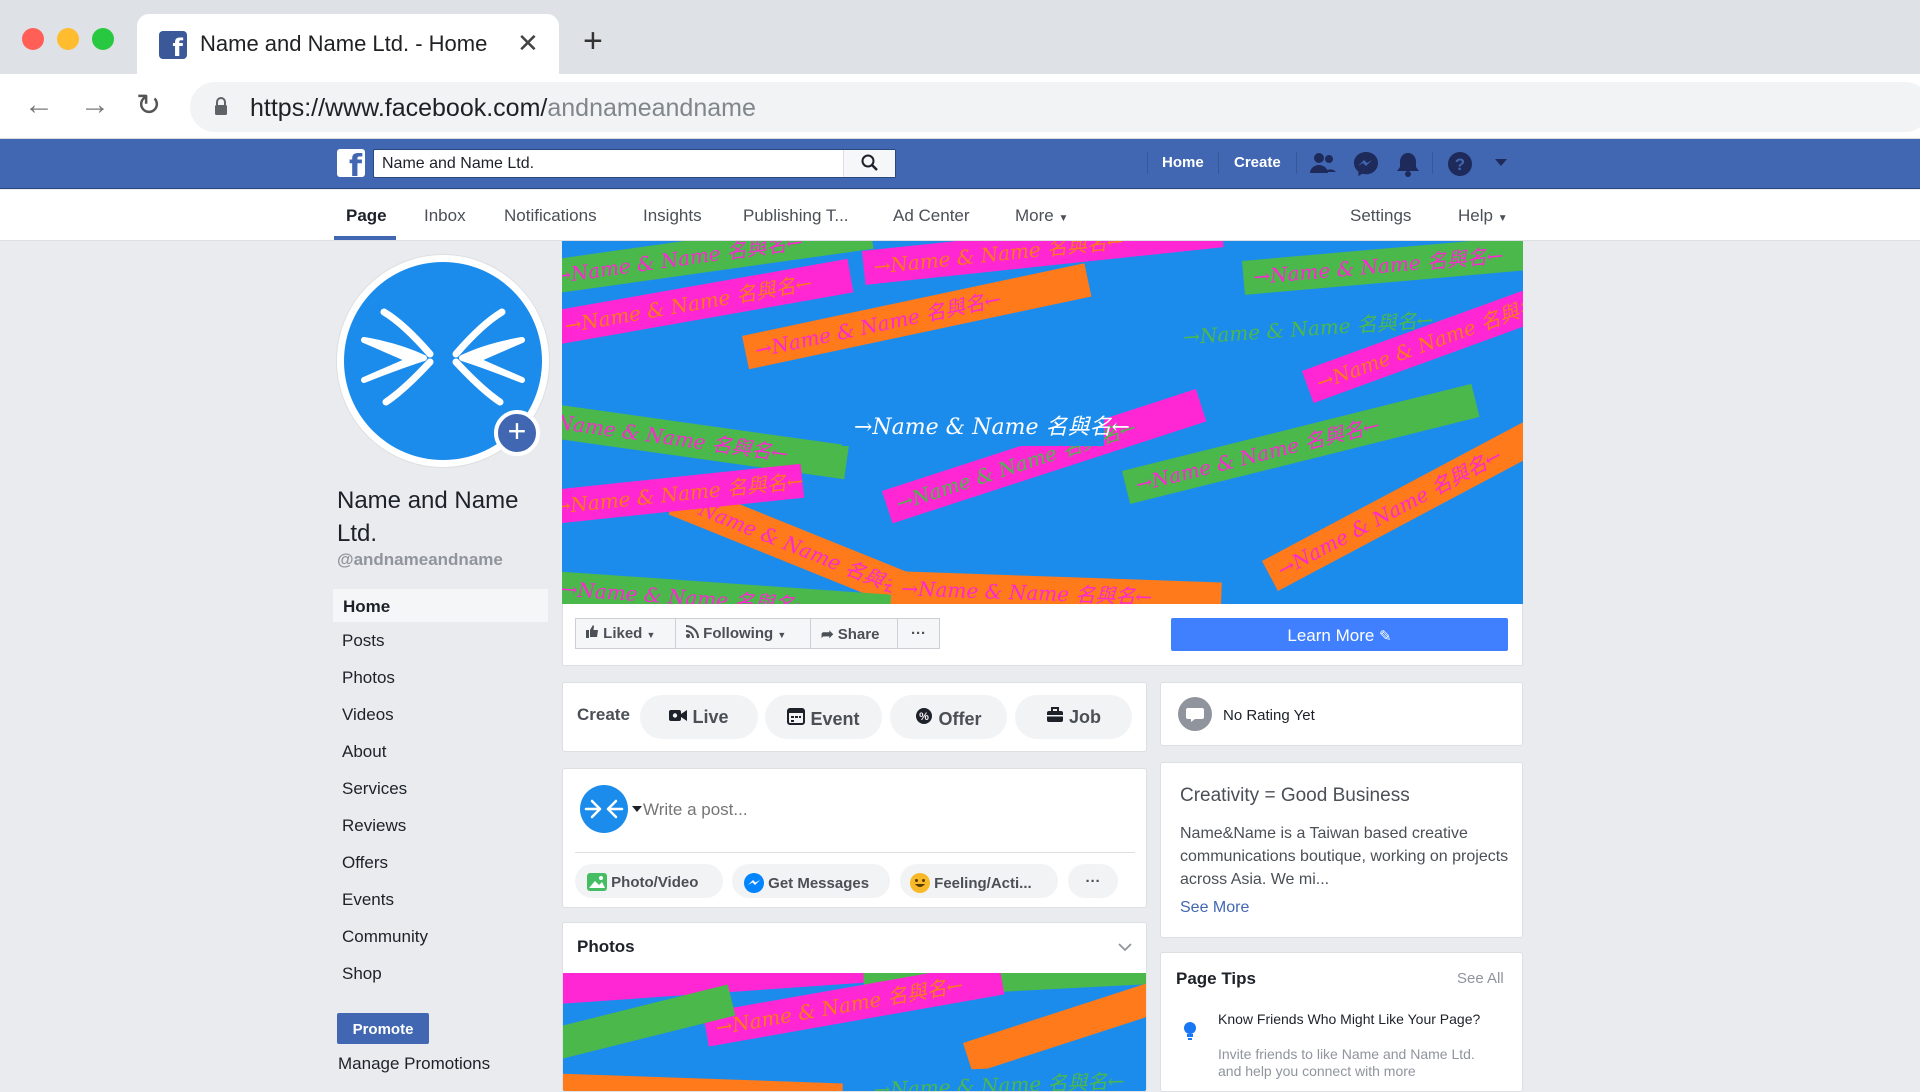  I want to click on get-messages-button: Get Messages, so click(811, 881).